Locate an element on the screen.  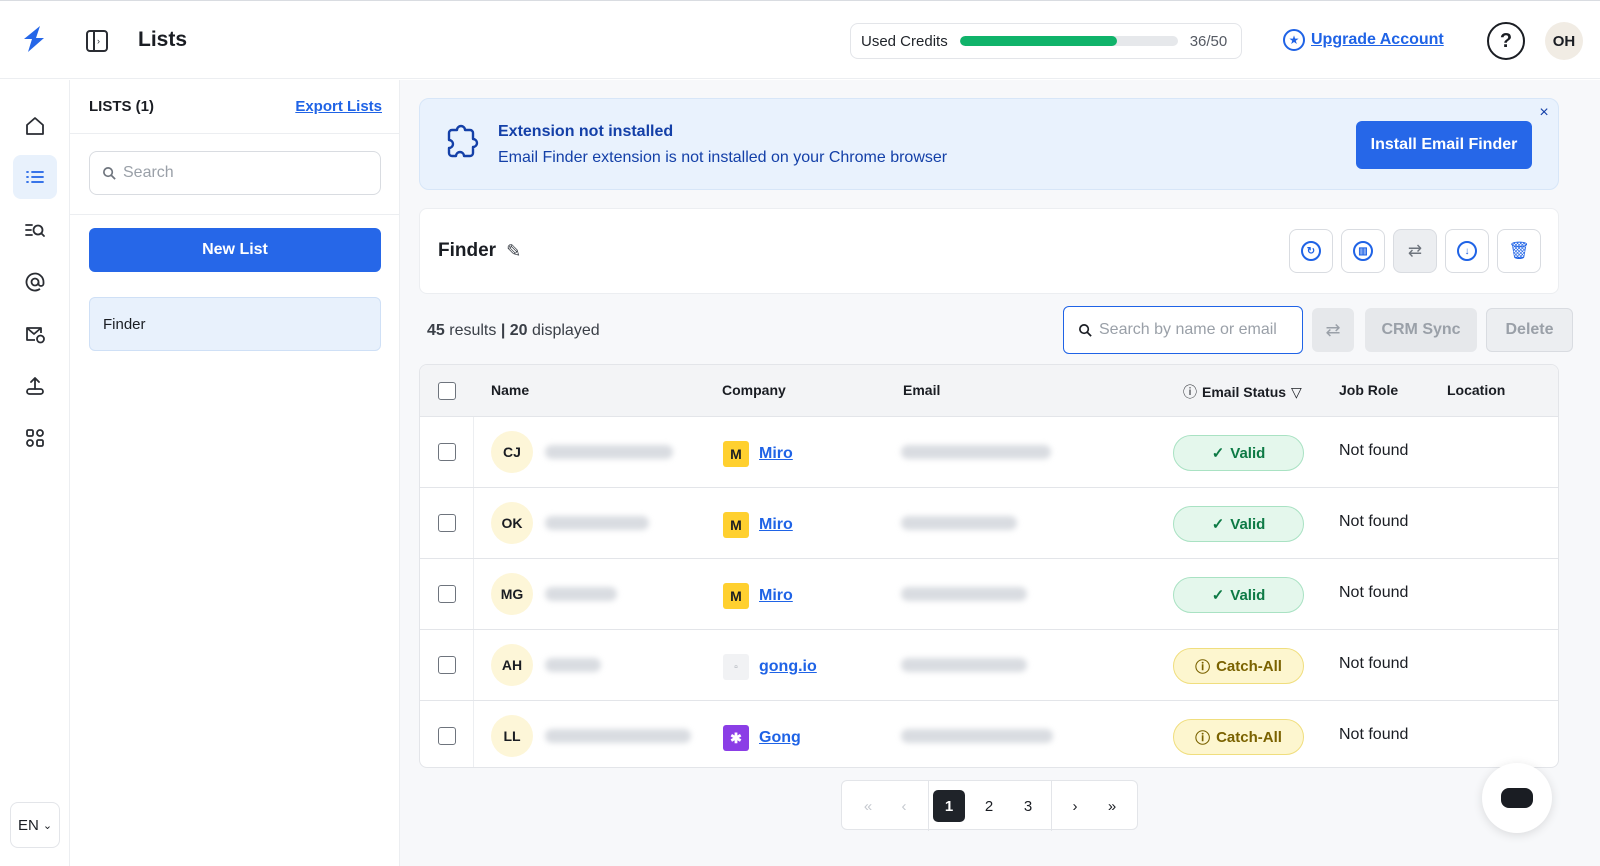
upgrade-account: ★ Upgrade Account is located at coordinates (1363, 40).